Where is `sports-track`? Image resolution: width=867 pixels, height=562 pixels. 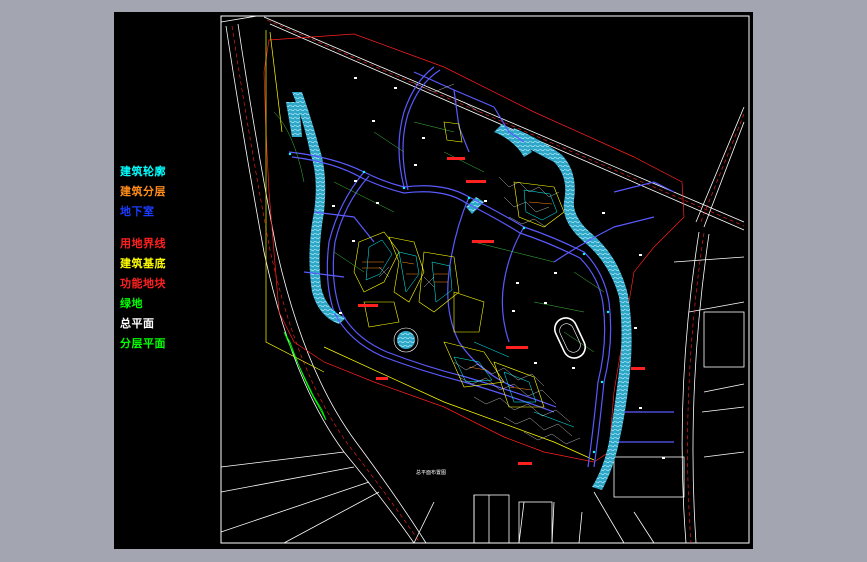
sports-track is located at coordinates (570, 338).